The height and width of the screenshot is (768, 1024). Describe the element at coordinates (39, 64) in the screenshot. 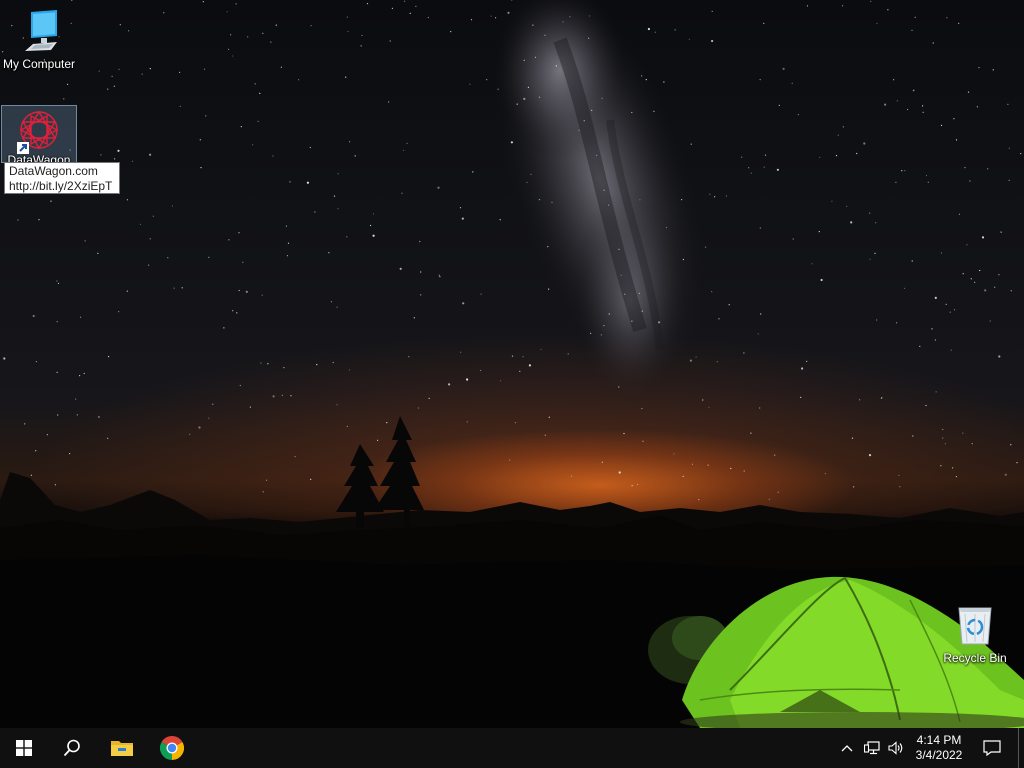

I see `desktop-icon-label: My Computer` at that location.